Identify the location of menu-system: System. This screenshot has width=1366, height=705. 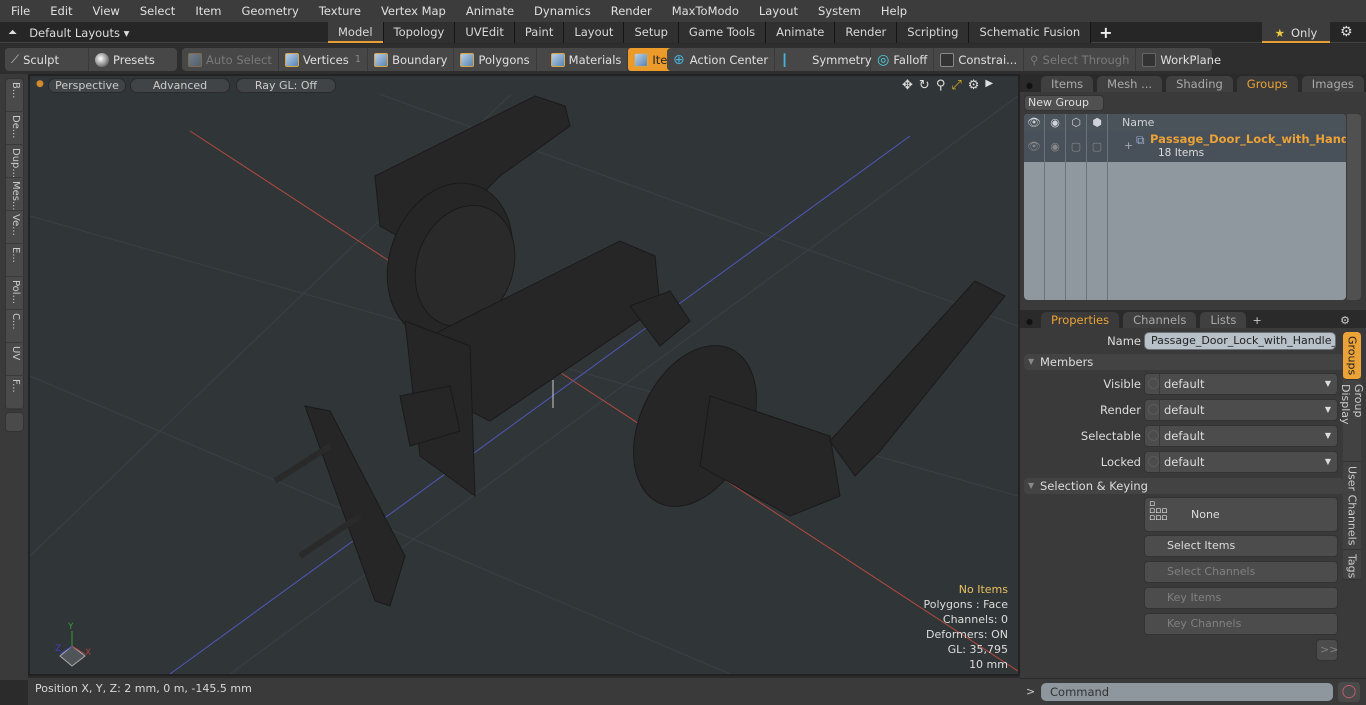
(838, 11).